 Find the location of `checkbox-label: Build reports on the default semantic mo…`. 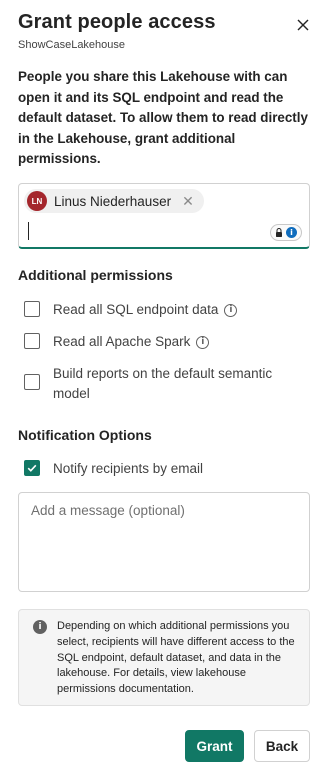

checkbox-label: Build reports on the default semantic mo… is located at coordinates (163, 383).